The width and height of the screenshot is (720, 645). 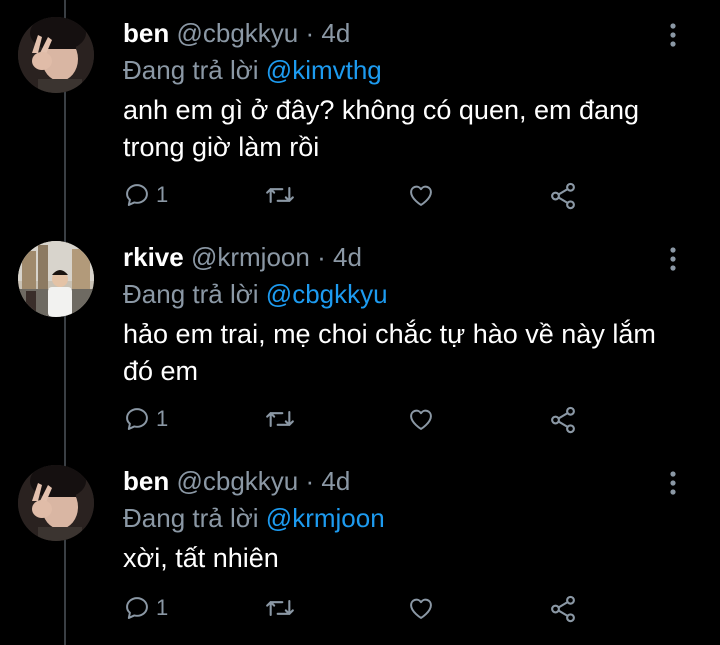 I want to click on replying-to: Đang trả lời @krmjoon, so click(x=254, y=518).